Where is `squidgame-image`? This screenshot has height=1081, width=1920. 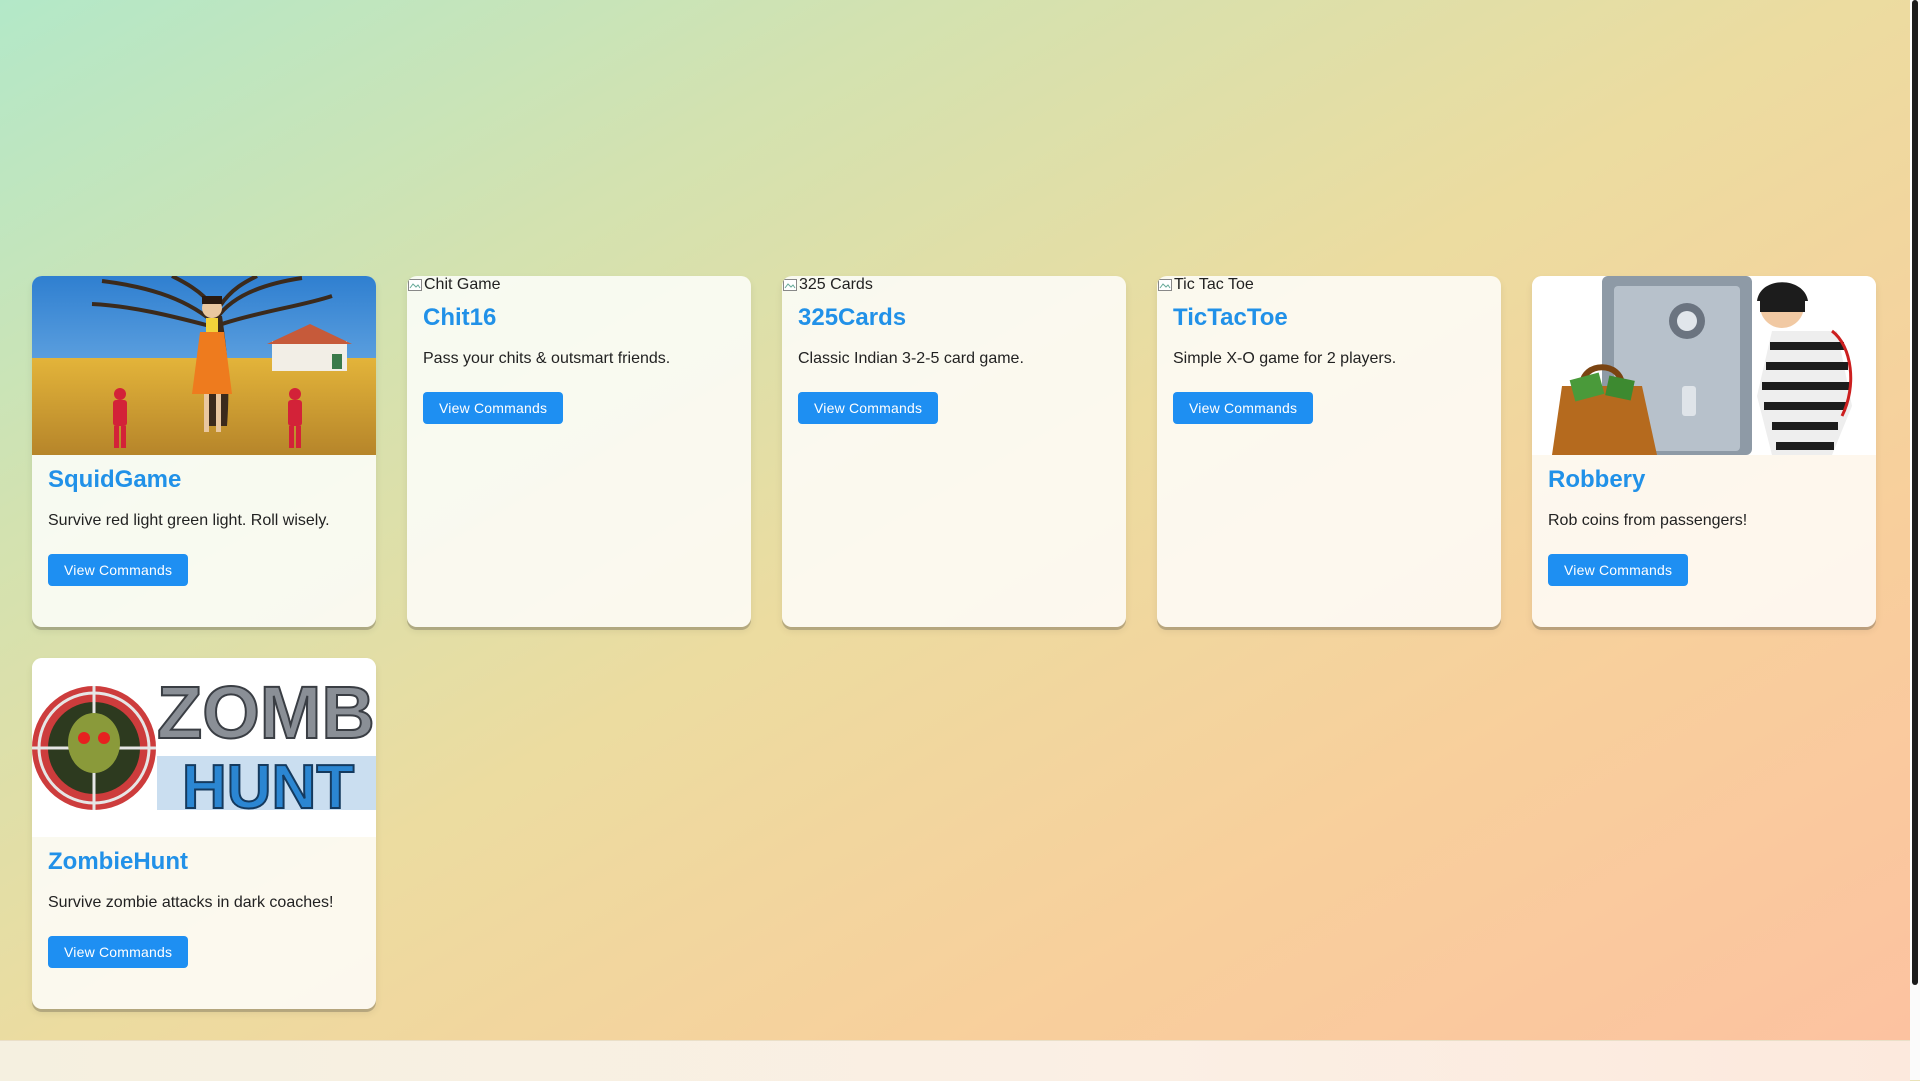
squidgame-image is located at coordinates (204, 365).